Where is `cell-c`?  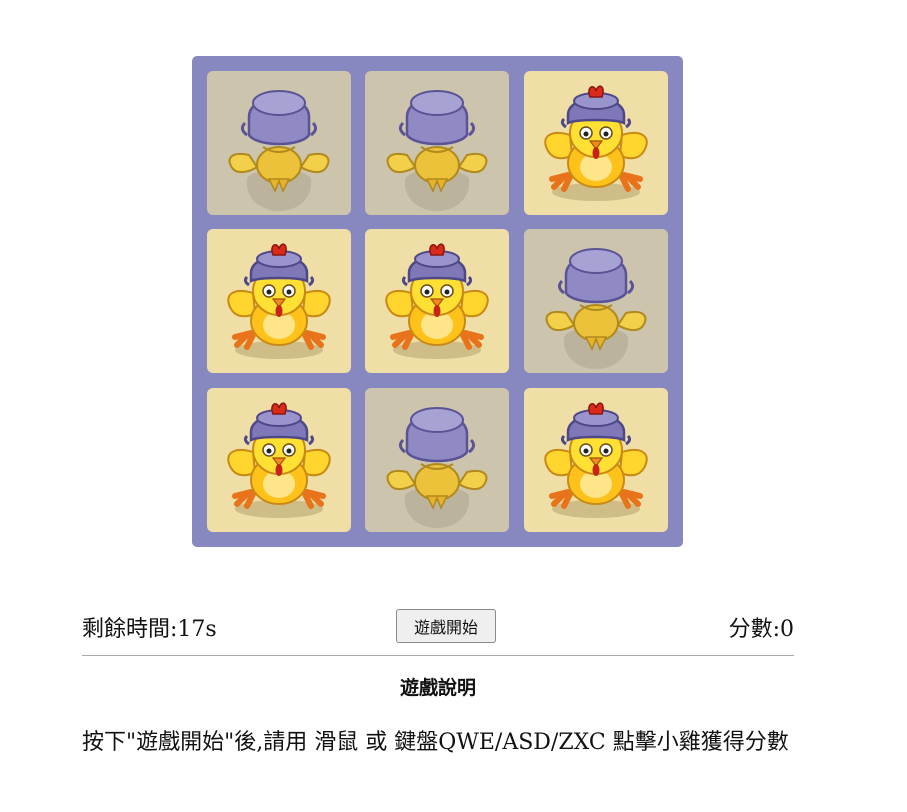
cell-c is located at coordinates (596, 460).